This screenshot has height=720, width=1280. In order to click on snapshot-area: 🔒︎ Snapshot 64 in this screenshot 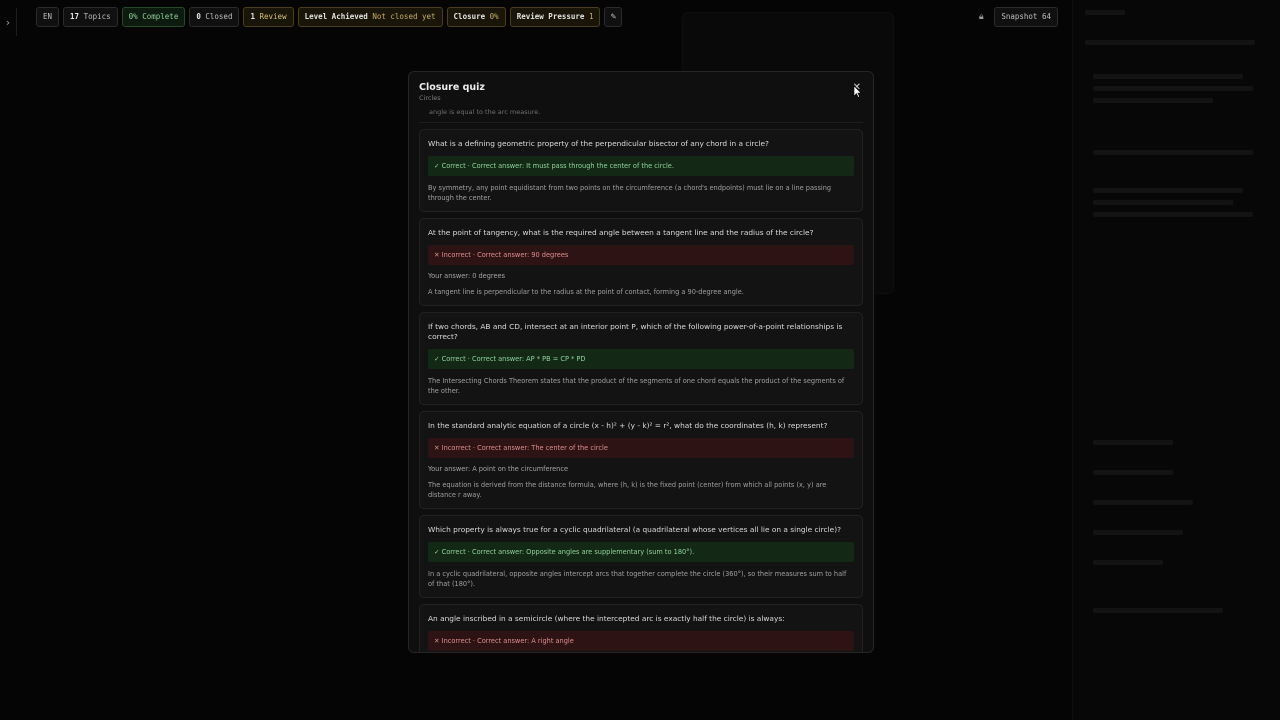, I will do `click(1016, 17)`.